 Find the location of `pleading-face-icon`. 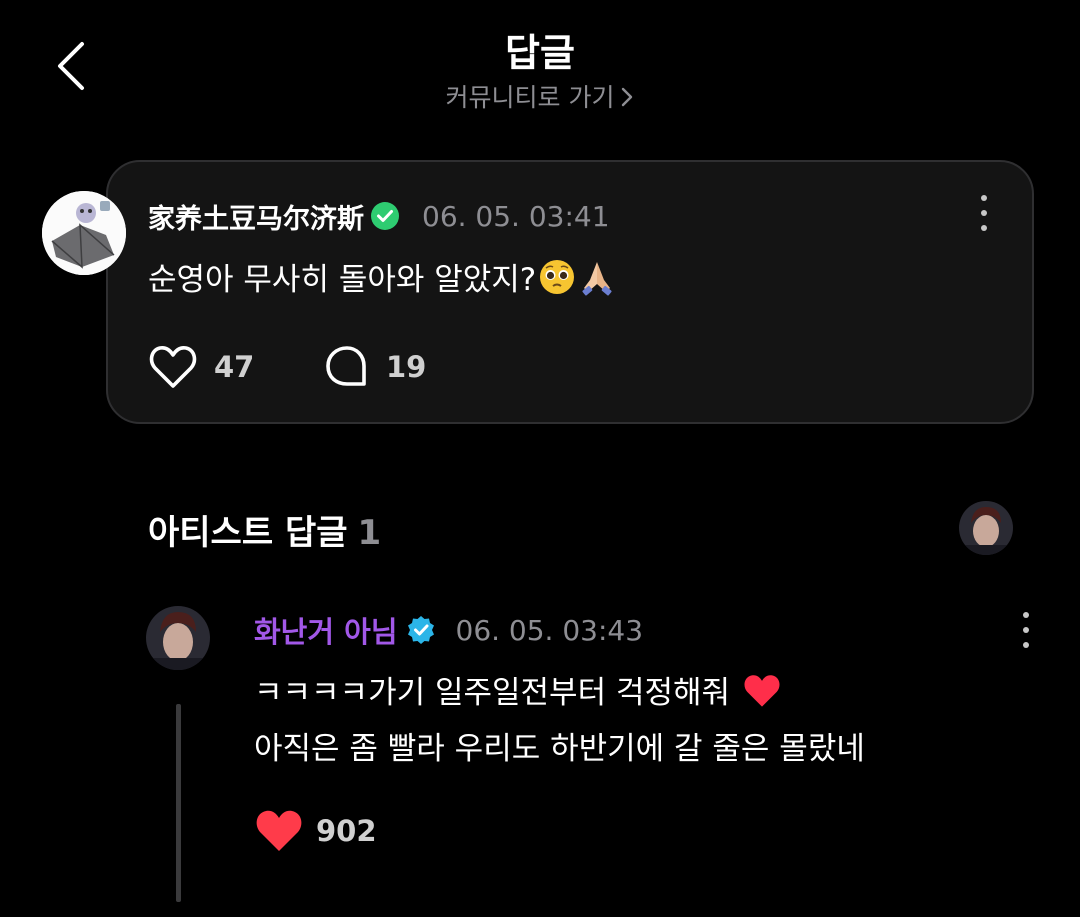

pleading-face-icon is located at coordinates (557, 281).